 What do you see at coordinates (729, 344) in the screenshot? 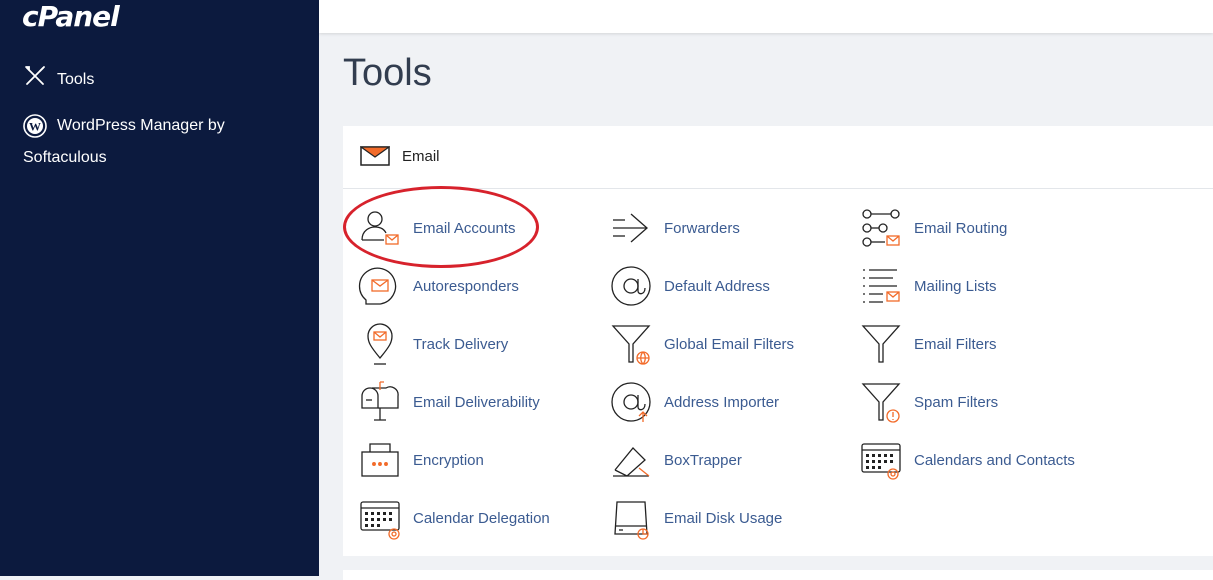
I see `tool-label: Global Email Filters` at bounding box center [729, 344].